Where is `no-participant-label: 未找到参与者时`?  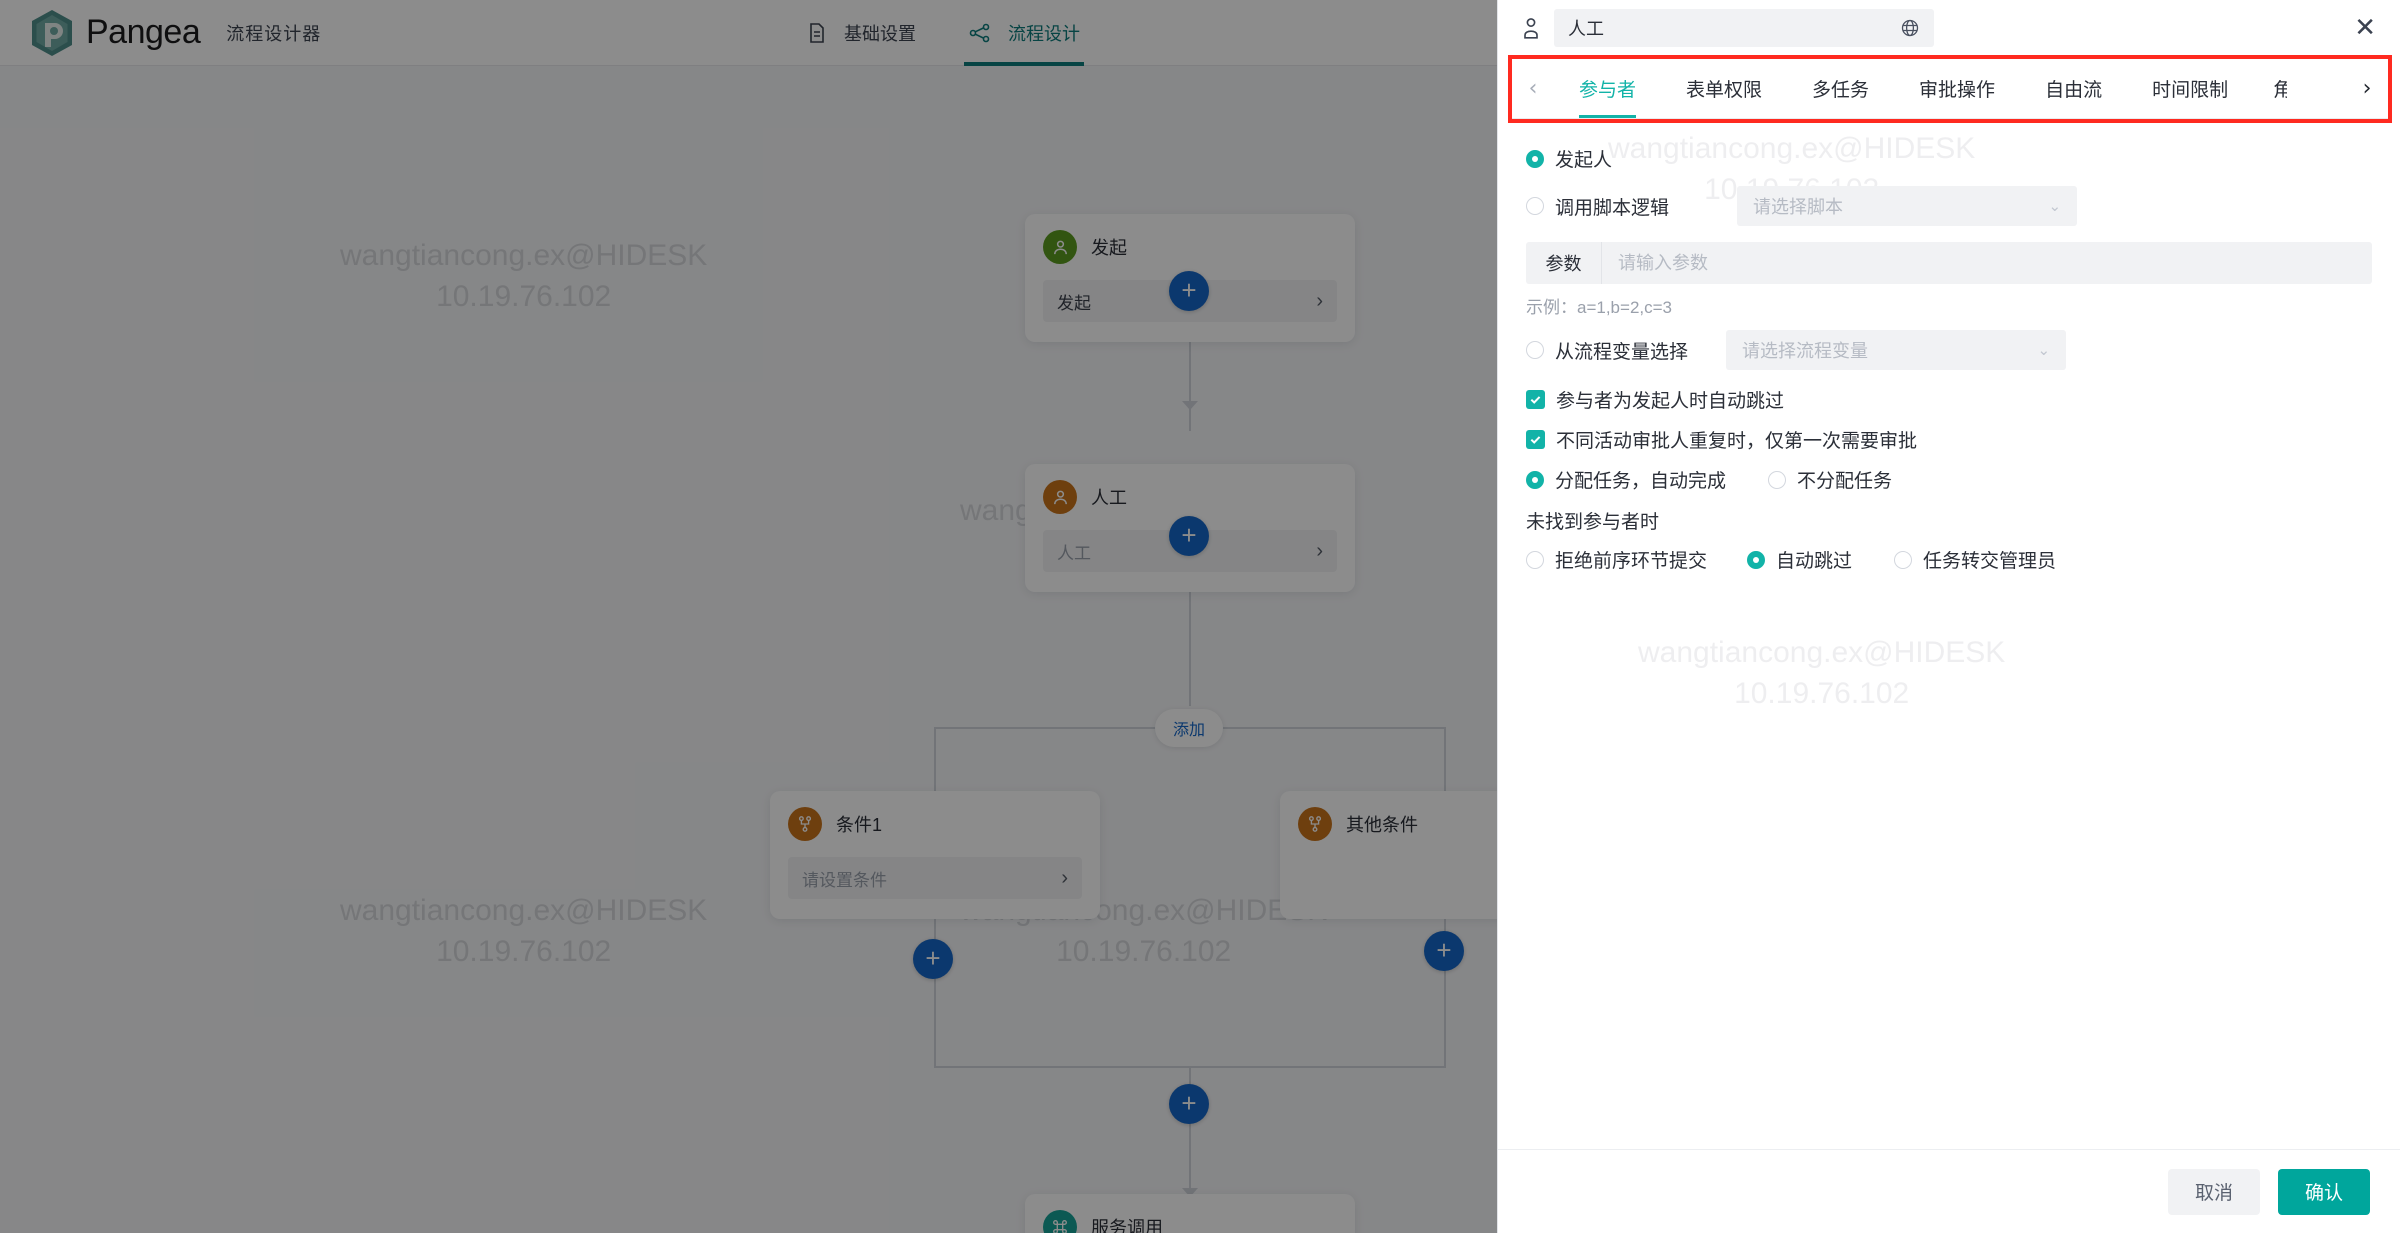 no-participant-label: 未找到参与者时 is located at coordinates (1593, 522).